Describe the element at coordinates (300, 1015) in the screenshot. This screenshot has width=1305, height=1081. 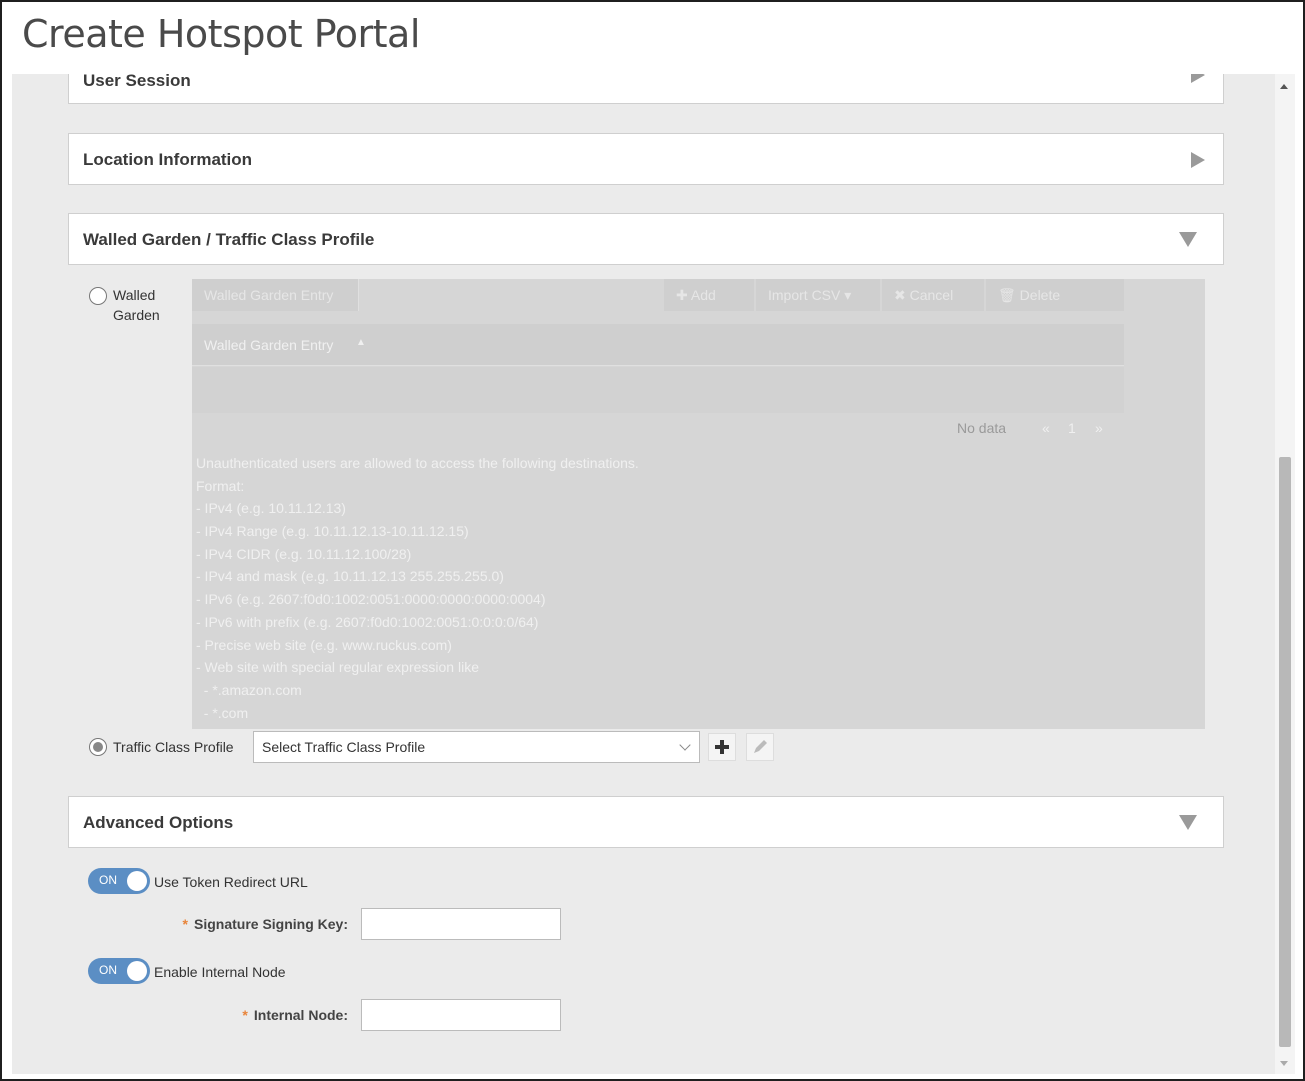
I see `internal-node-text: Internal Node:` at that location.